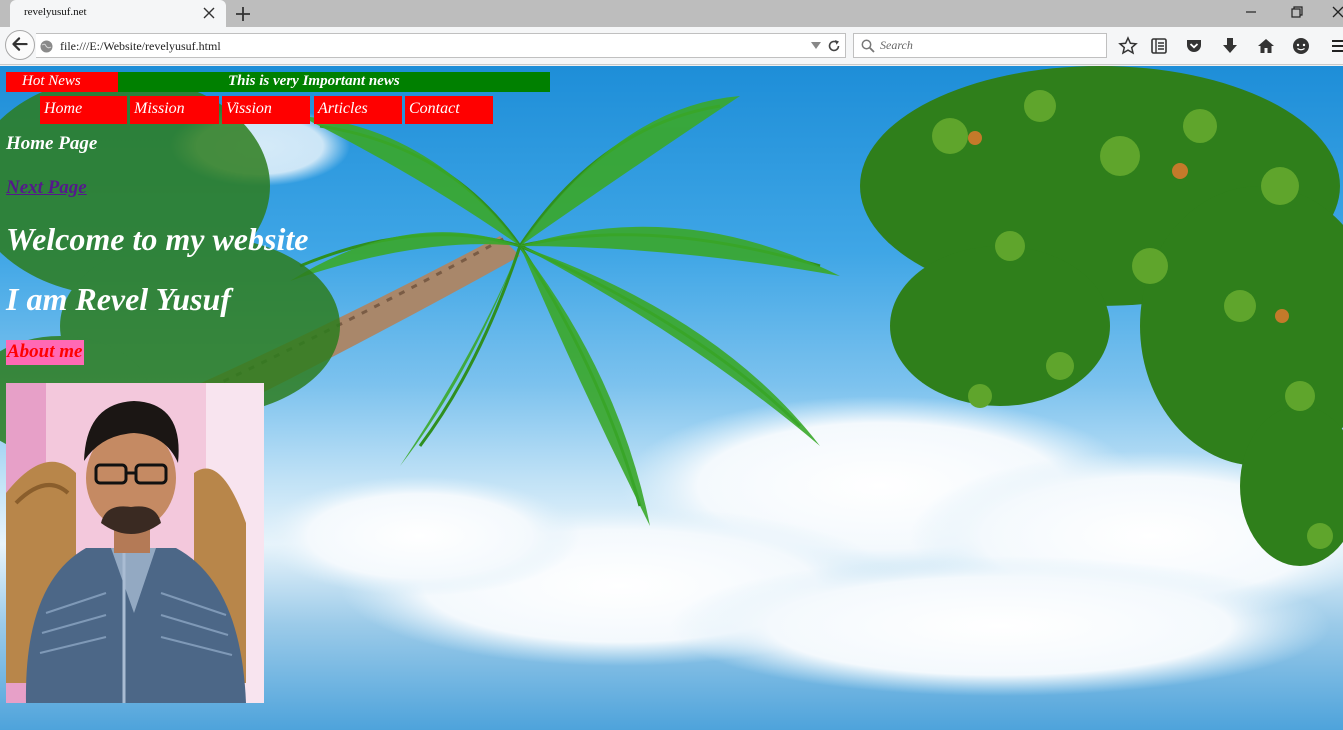 The width and height of the screenshot is (1343, 730). I want to click on bookmark-star-icon, so click(1128, 46).